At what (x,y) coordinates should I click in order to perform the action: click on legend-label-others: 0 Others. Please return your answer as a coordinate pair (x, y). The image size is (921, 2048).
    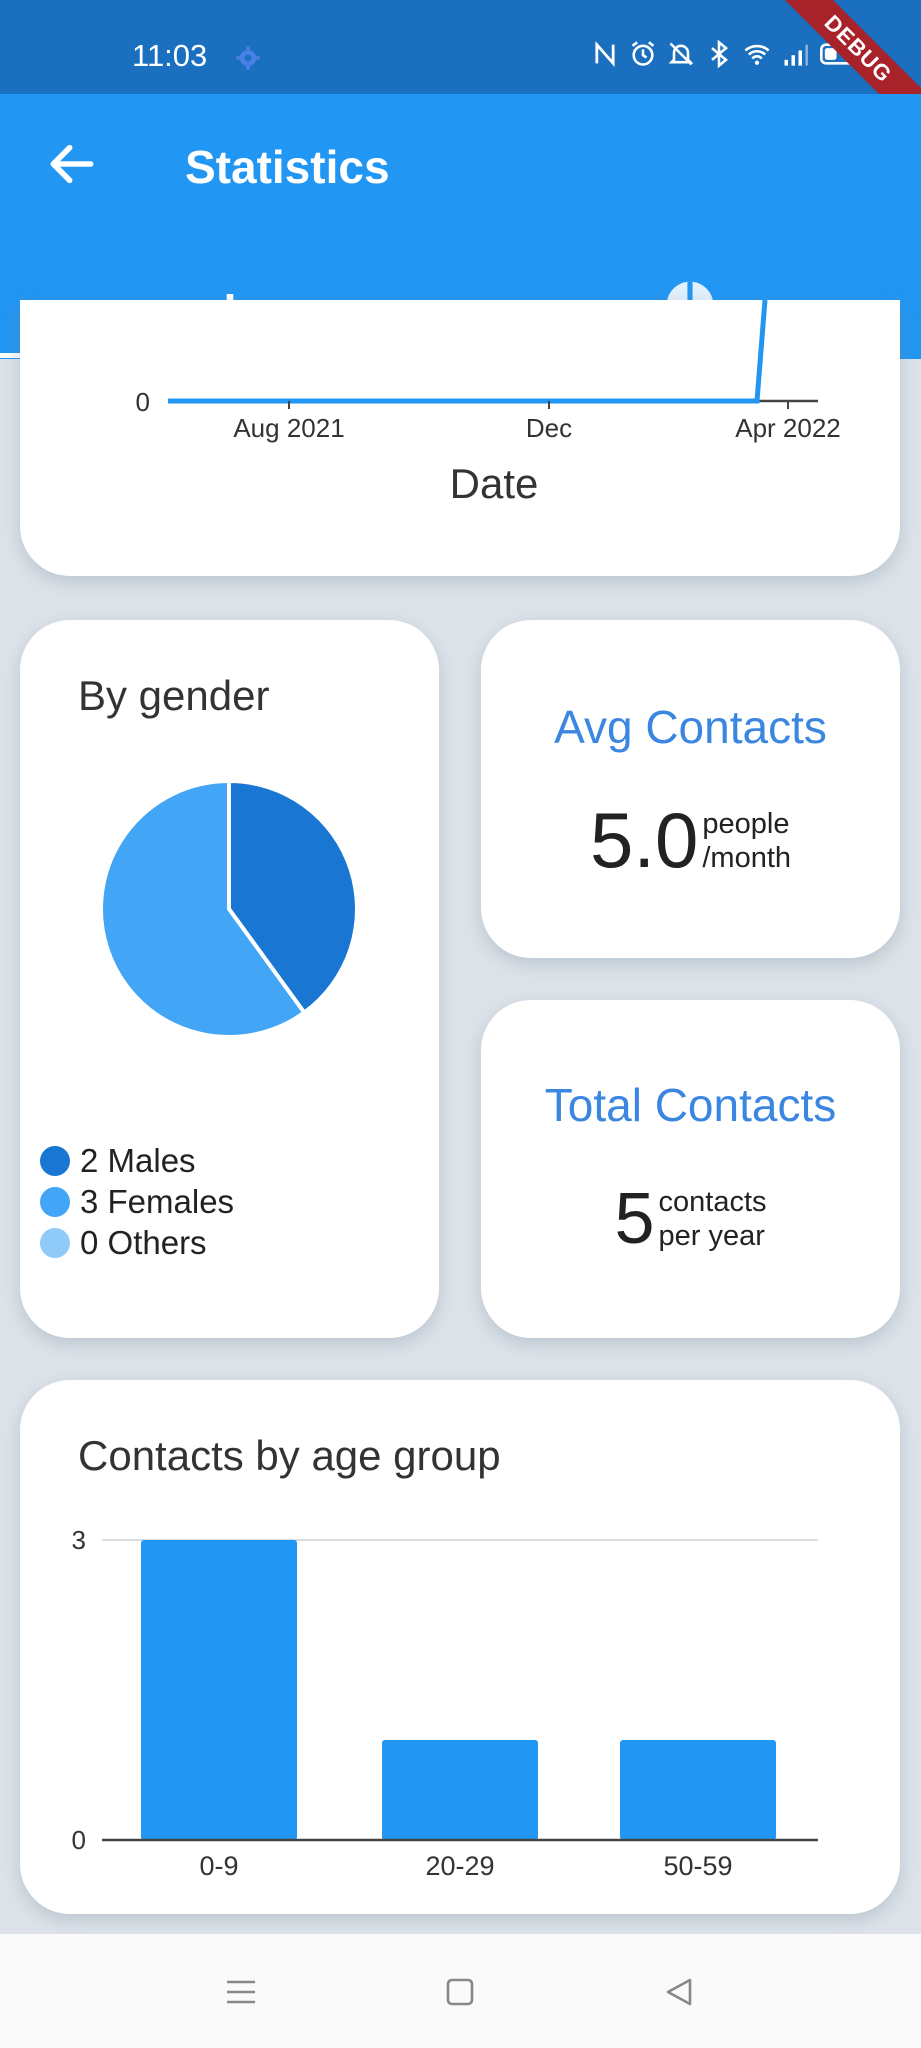
    Looking at the image, I should click on (143, 1242).